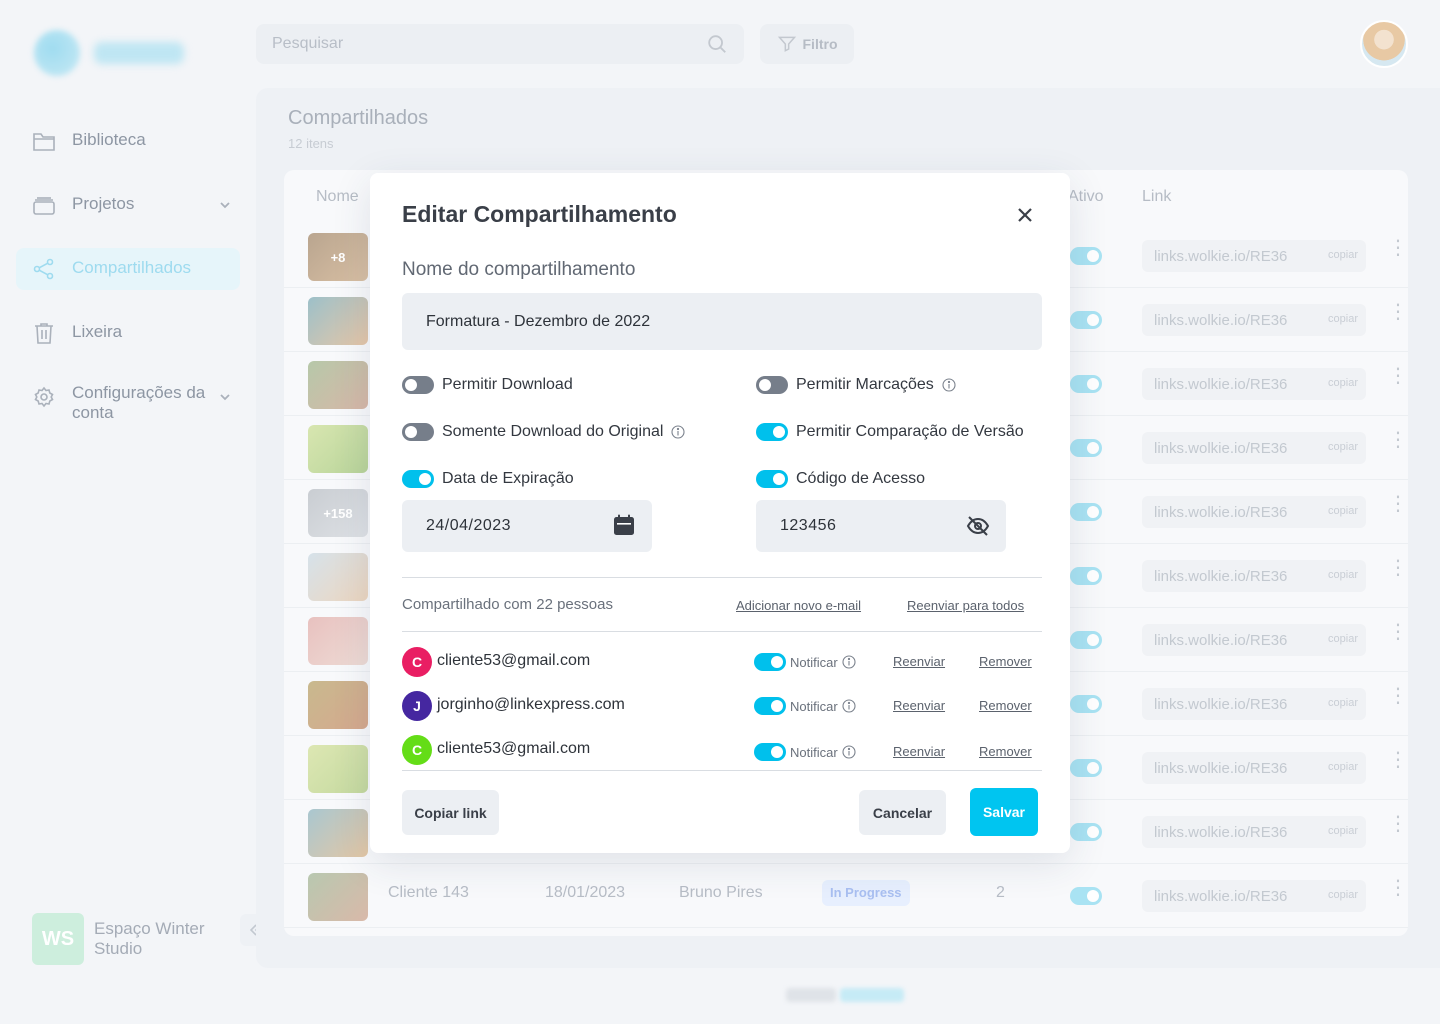  What do you see at coordinates (1086, 197) in the screenshot?
I see `column-header-active: Ativo` at bounding box center [1086, 197].